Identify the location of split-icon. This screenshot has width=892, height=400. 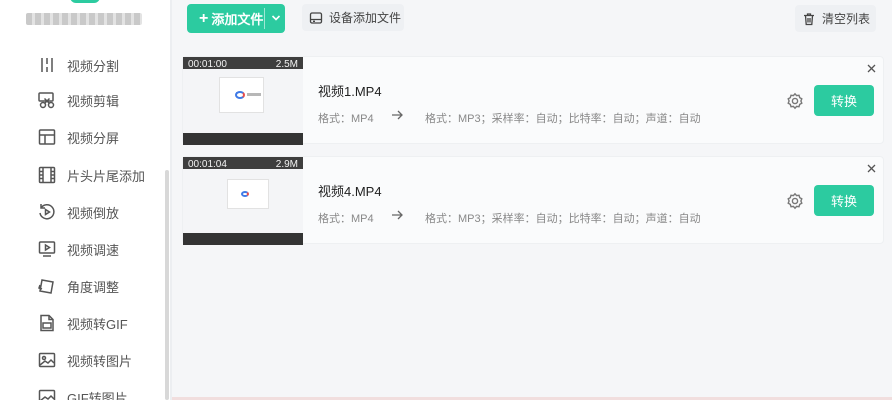
(47, 65).